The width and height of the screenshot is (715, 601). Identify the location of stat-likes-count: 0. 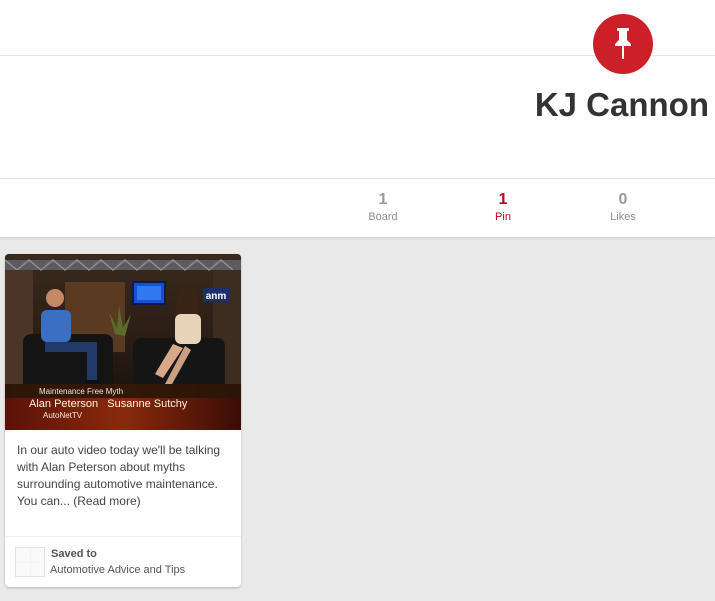
(623, 199).